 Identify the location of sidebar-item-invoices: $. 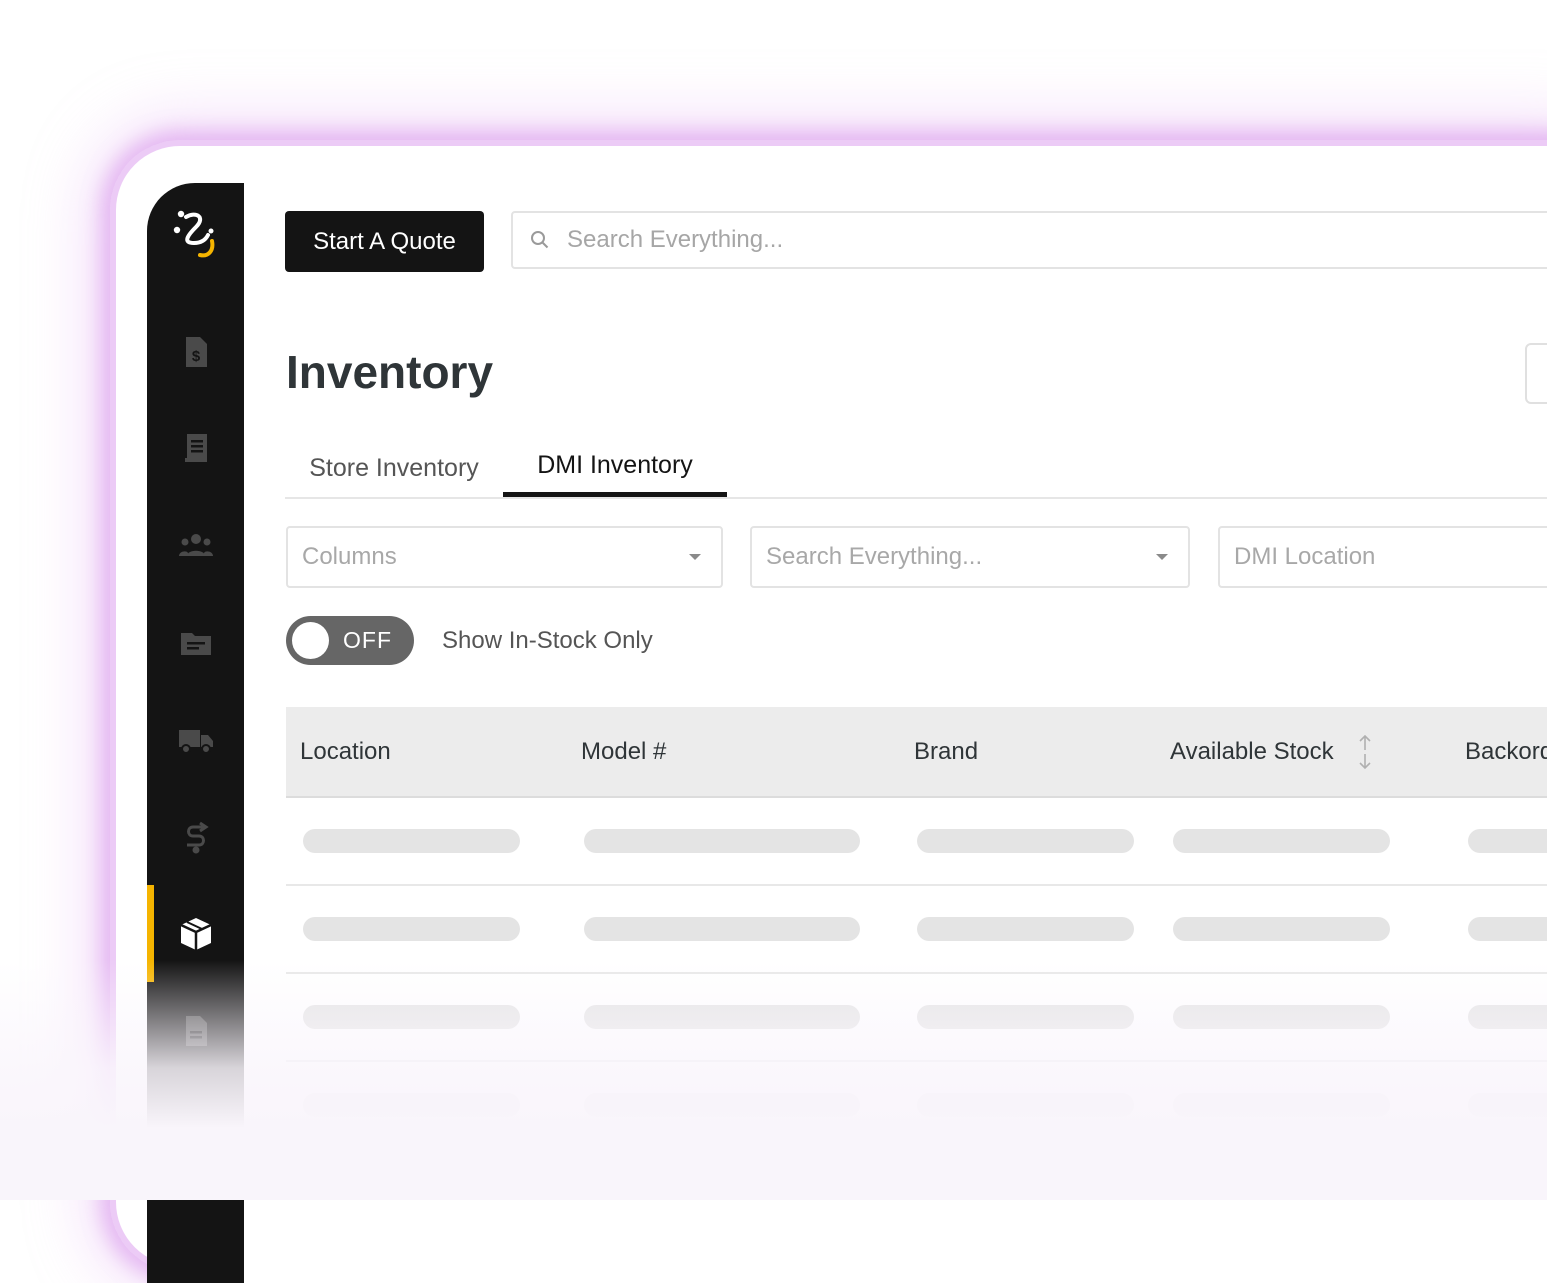
(195, 351).